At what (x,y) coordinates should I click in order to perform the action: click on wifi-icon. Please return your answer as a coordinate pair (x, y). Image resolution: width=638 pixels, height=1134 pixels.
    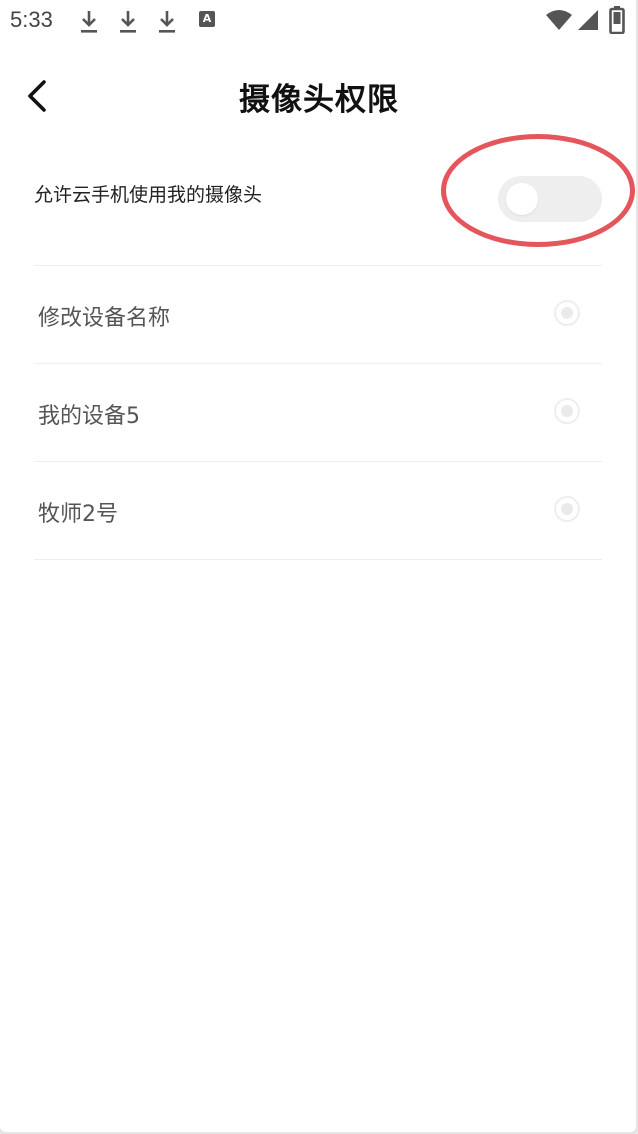
    Looking at the image, I should click on (559, 20).